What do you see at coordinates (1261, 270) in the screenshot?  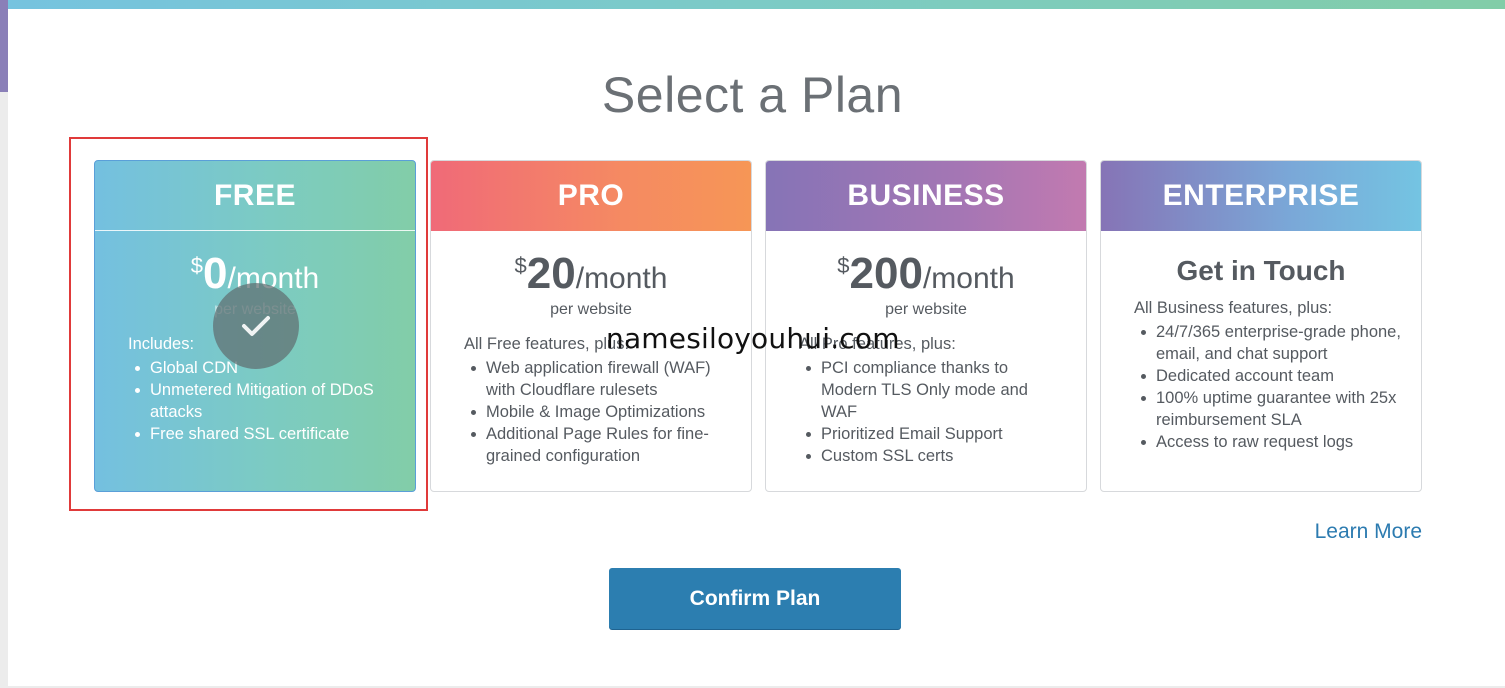 I see `contact-headline: Get in Touch` at bounding box center [1261, 270].